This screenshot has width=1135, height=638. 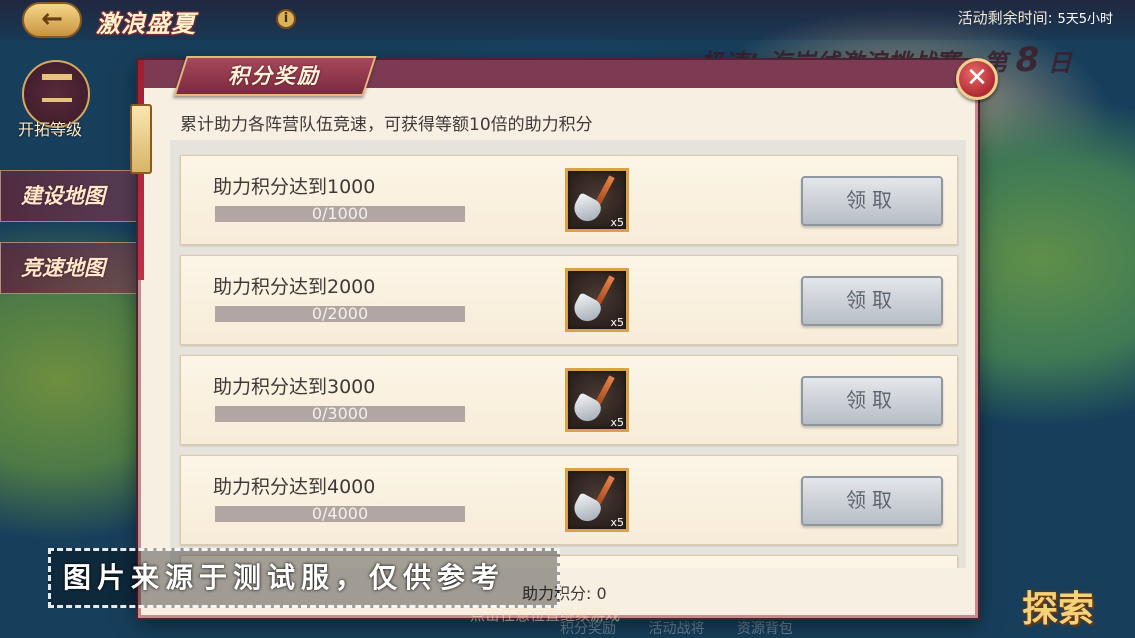 What do you see at coordinates (765, 629) in the screenshot?
I see `bottom-tab: 资源背包` at bounding box center [765, 629].